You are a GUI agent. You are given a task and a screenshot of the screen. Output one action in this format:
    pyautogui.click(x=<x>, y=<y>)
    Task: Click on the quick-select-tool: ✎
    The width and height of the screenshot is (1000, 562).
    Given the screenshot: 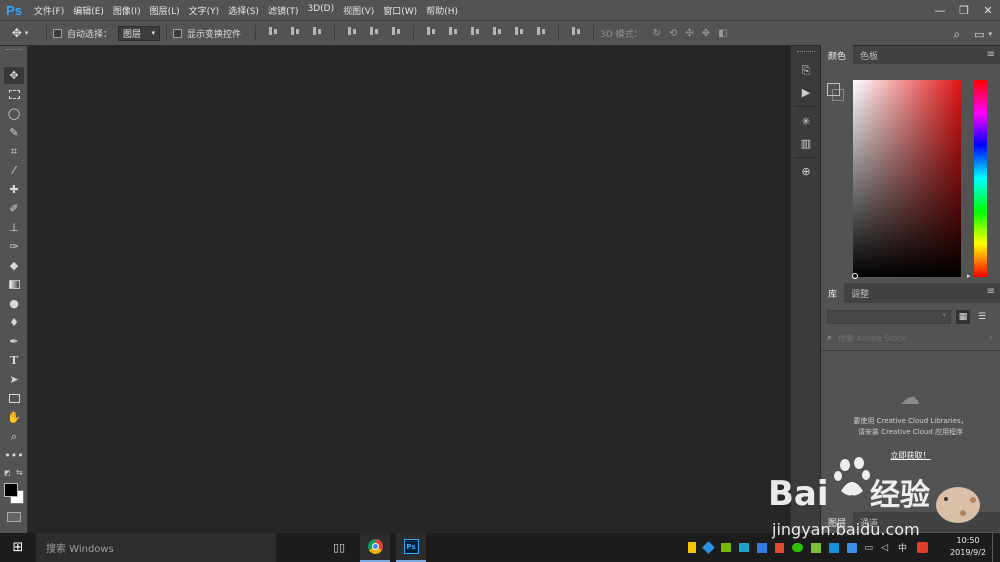 What is the action you would take?
    pyautogui.click(x=14, y=132)
    